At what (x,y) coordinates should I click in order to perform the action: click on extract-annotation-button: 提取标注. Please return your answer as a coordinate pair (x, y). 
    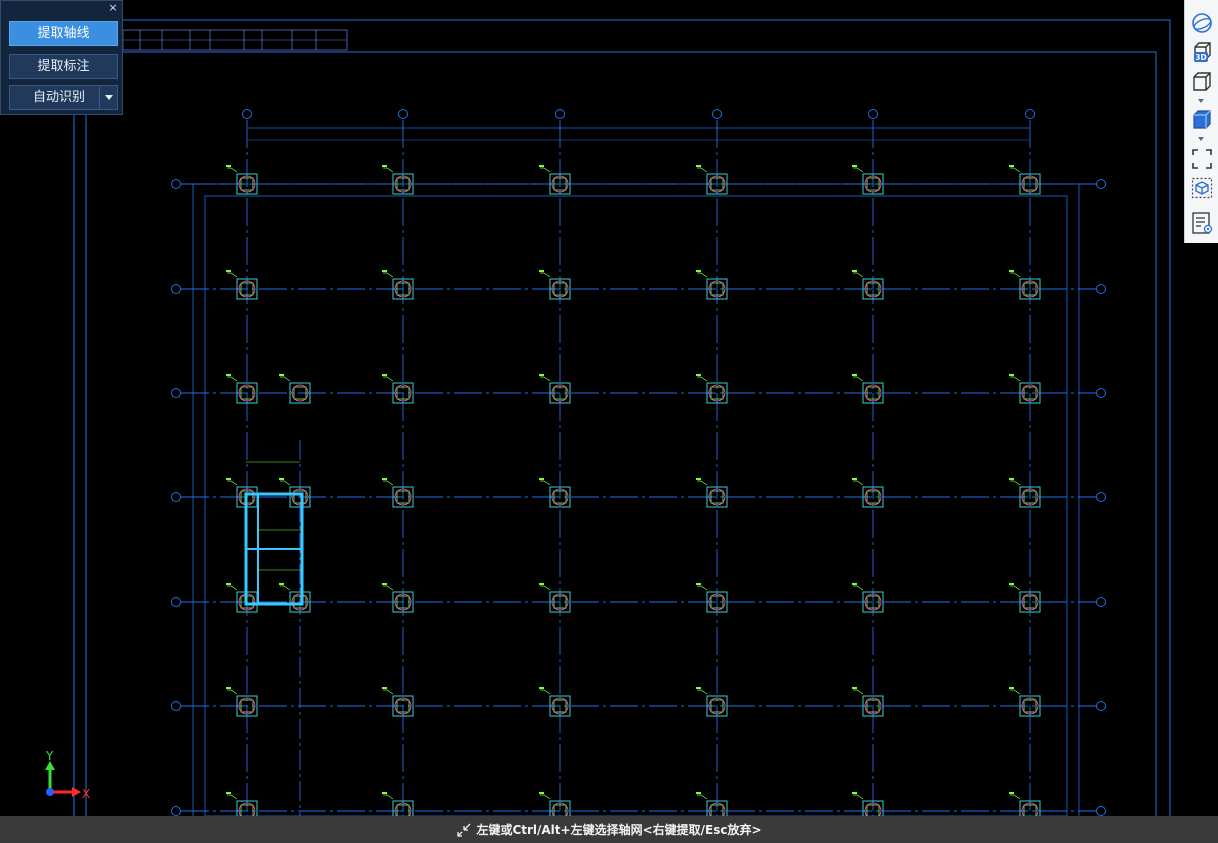
    Looking at the image, I should click on (63, 66).